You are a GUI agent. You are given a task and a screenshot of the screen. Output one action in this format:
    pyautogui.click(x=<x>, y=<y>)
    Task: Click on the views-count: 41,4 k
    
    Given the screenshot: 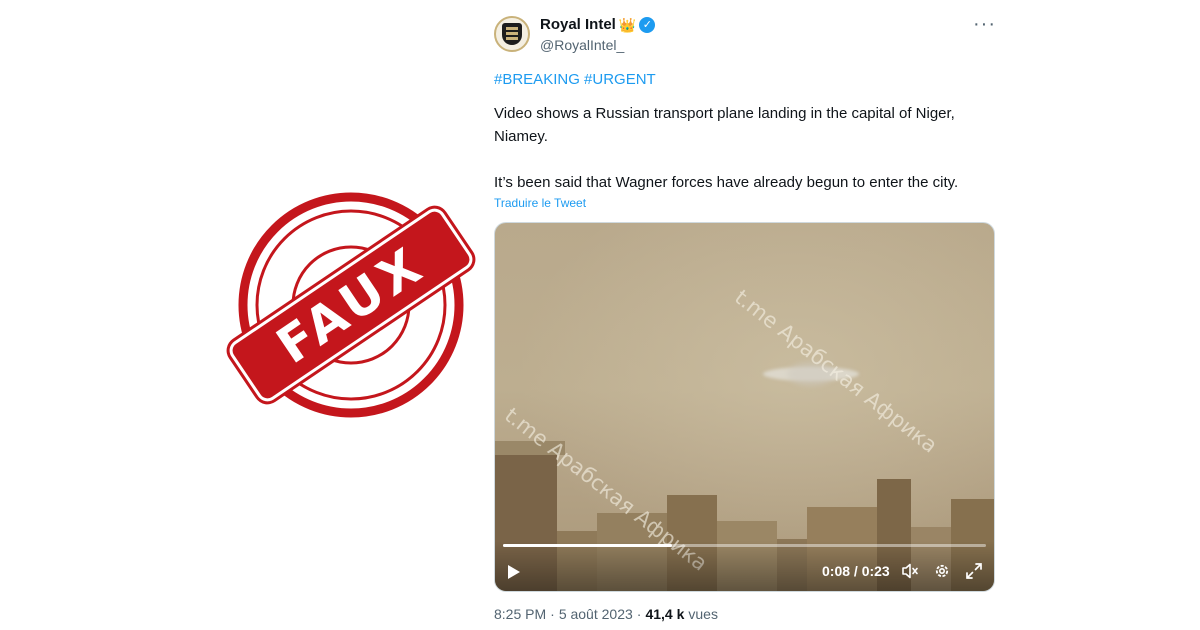 What is the action you would take?
    pyautogui.click(x=665, y=614)
    